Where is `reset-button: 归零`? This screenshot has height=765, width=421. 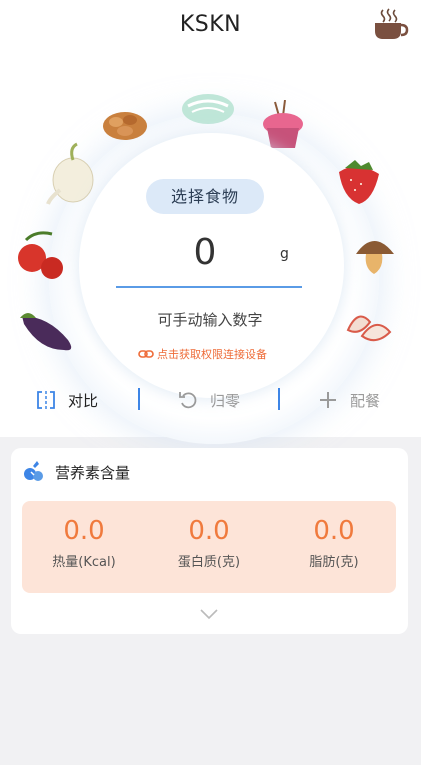
reset-button: 归零 is located at coordinates (209, 400).